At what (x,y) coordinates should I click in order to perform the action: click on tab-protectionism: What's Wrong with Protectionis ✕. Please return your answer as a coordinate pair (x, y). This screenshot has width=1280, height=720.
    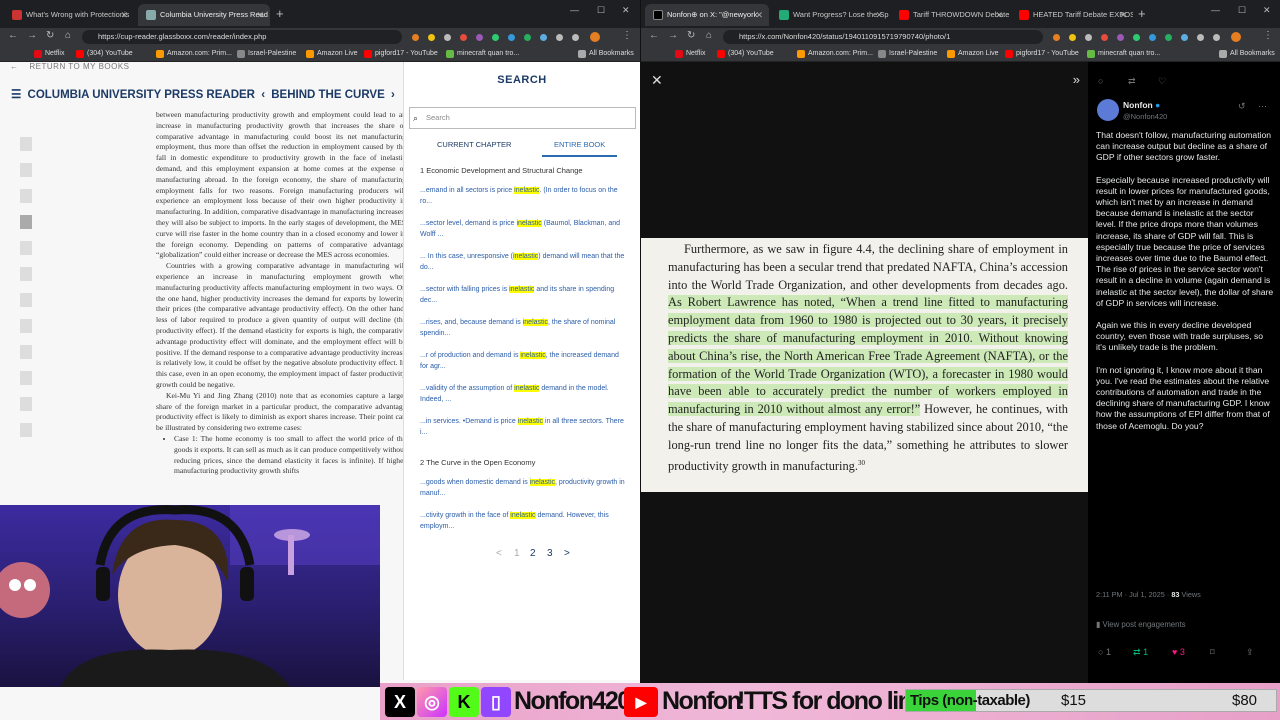
    Looking at the image, I should click on (69, 15).